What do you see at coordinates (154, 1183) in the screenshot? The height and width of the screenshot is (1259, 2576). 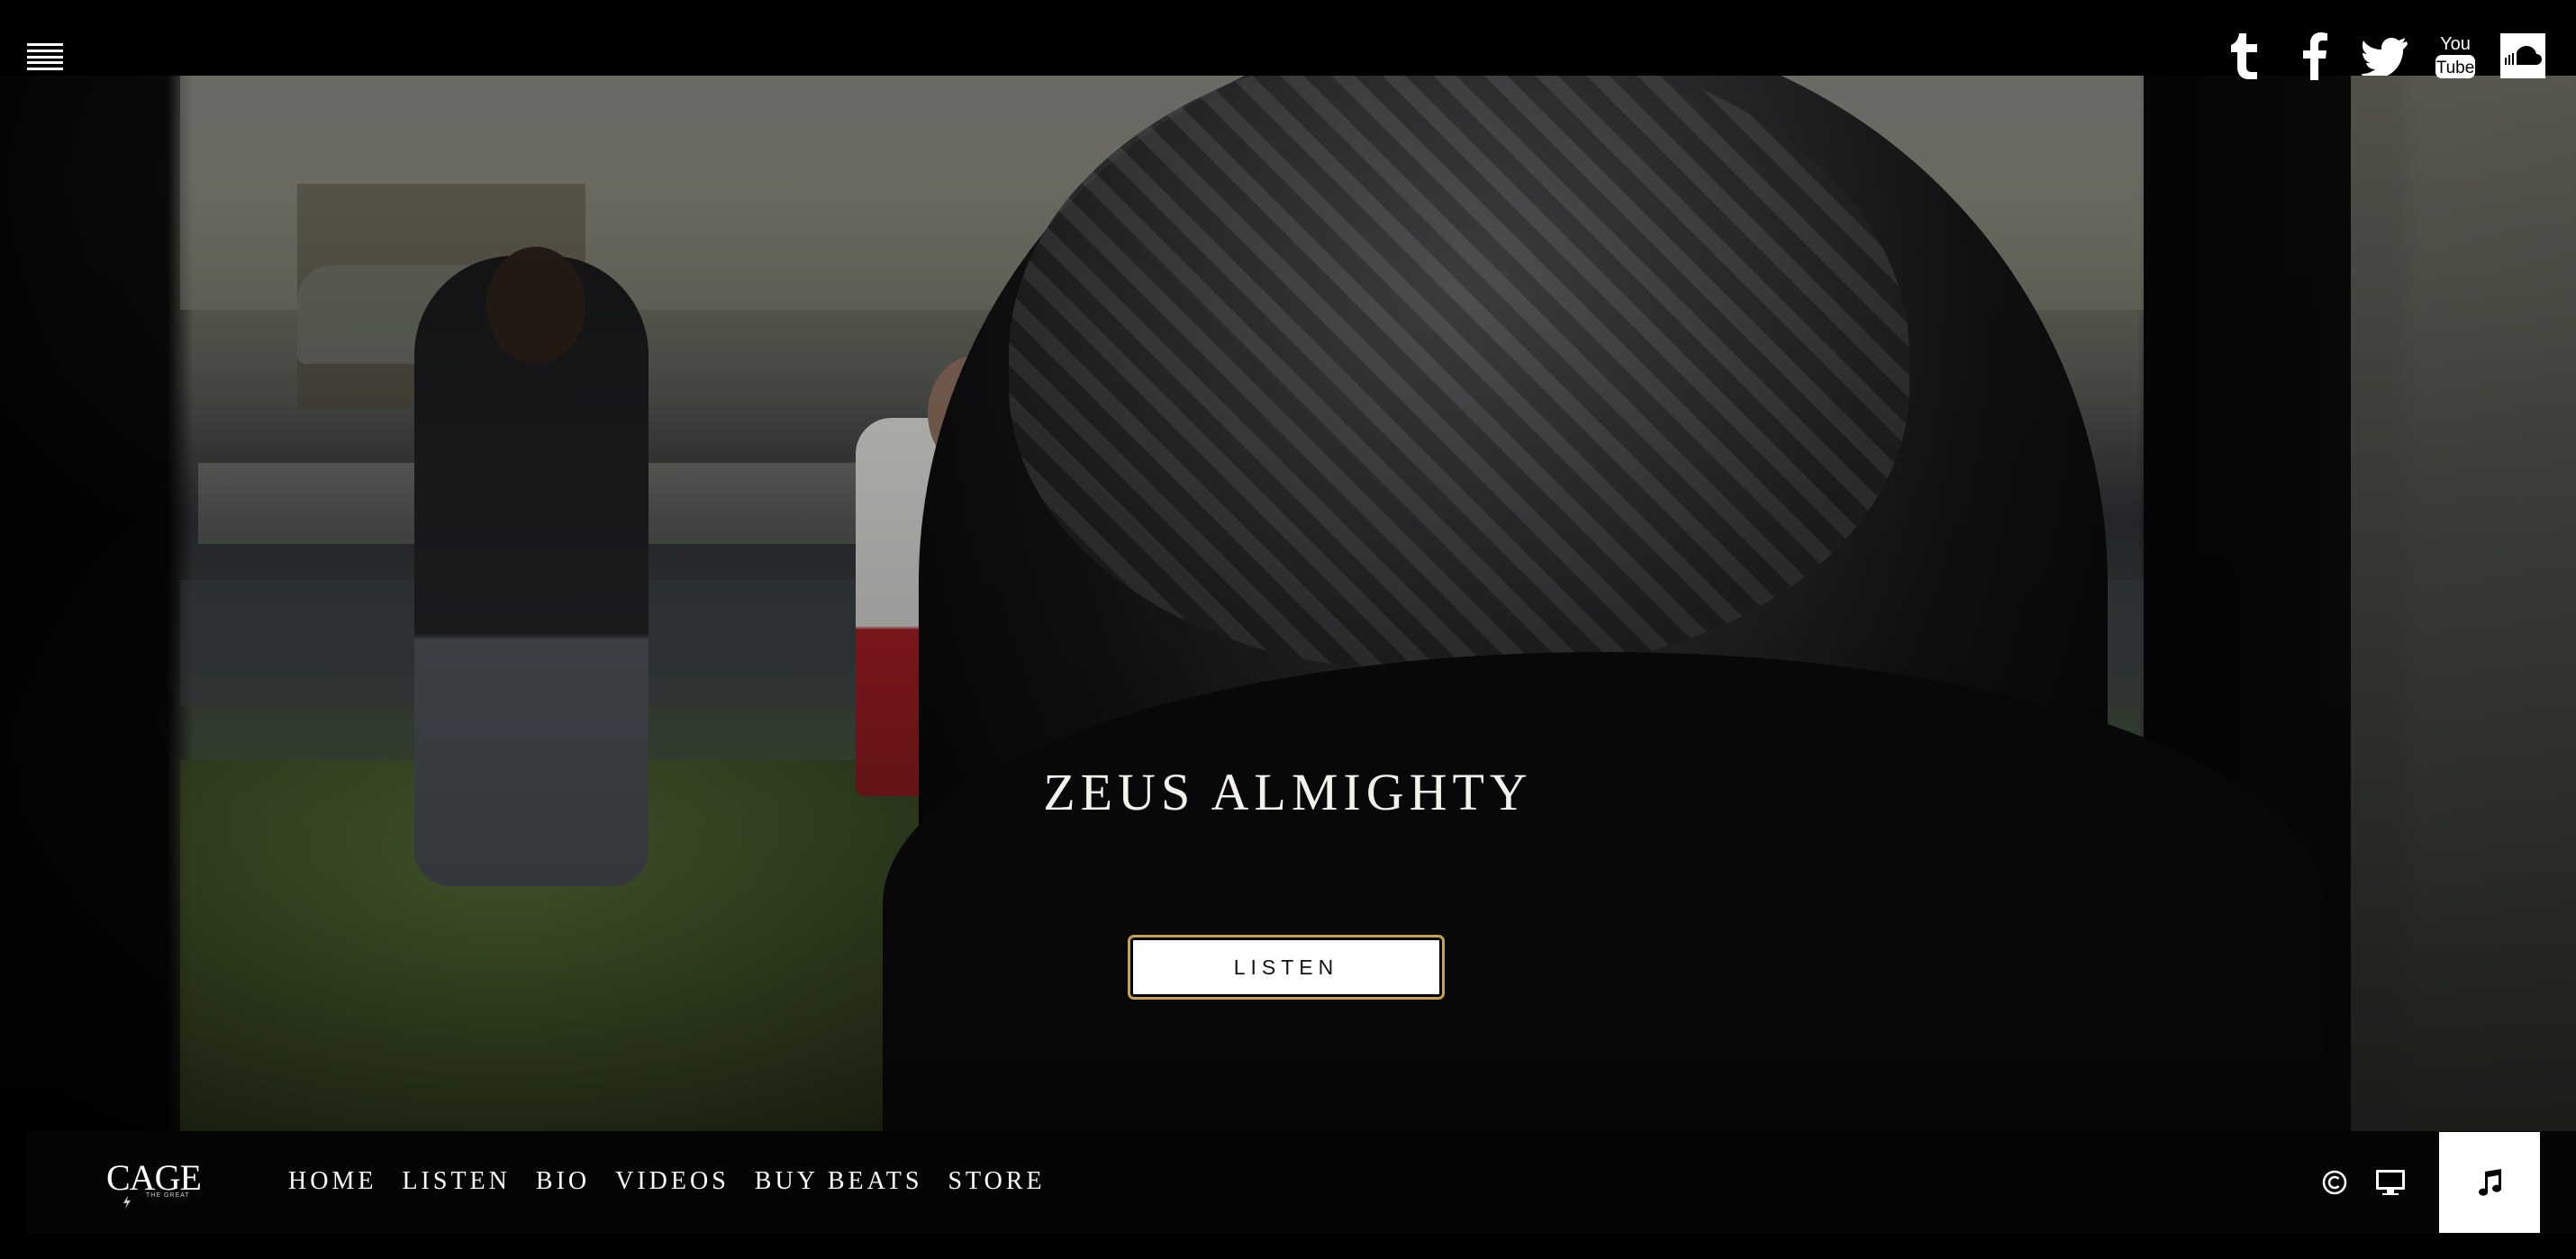 I see `site-logo: CAGE THE GREAT` at bounding box center [154, 1183].